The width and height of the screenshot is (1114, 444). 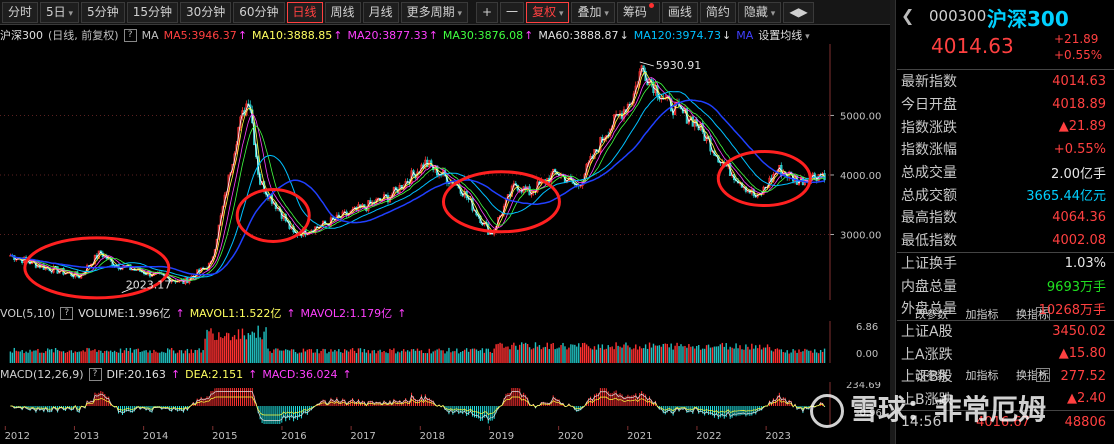 What do you see at coordinates (860, 116) in the screenshot?
I see `y-tick-label: 5000.00` at bounding box center [860, 116].